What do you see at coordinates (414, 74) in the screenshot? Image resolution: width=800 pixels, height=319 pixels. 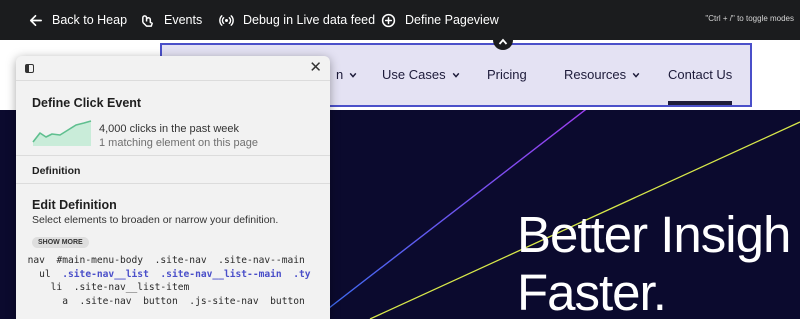 I see `nav-item-use-cases-label: Use Cases` at bounding box center [414, 74].